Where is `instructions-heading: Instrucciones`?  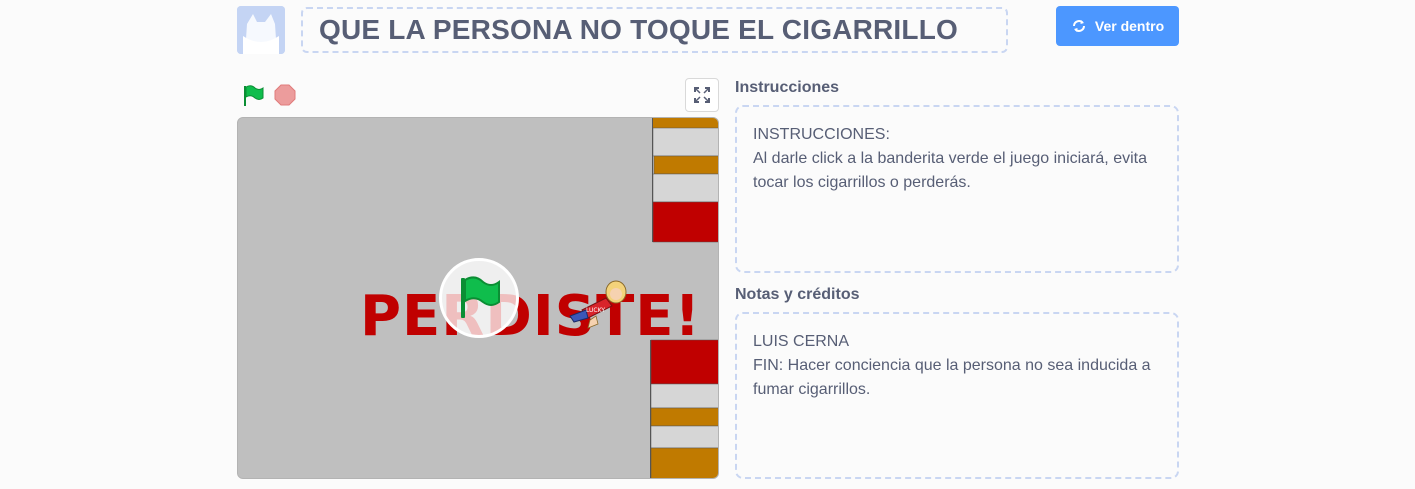
instructions-heading: Instrucciones is located at coordinates (787, 87).